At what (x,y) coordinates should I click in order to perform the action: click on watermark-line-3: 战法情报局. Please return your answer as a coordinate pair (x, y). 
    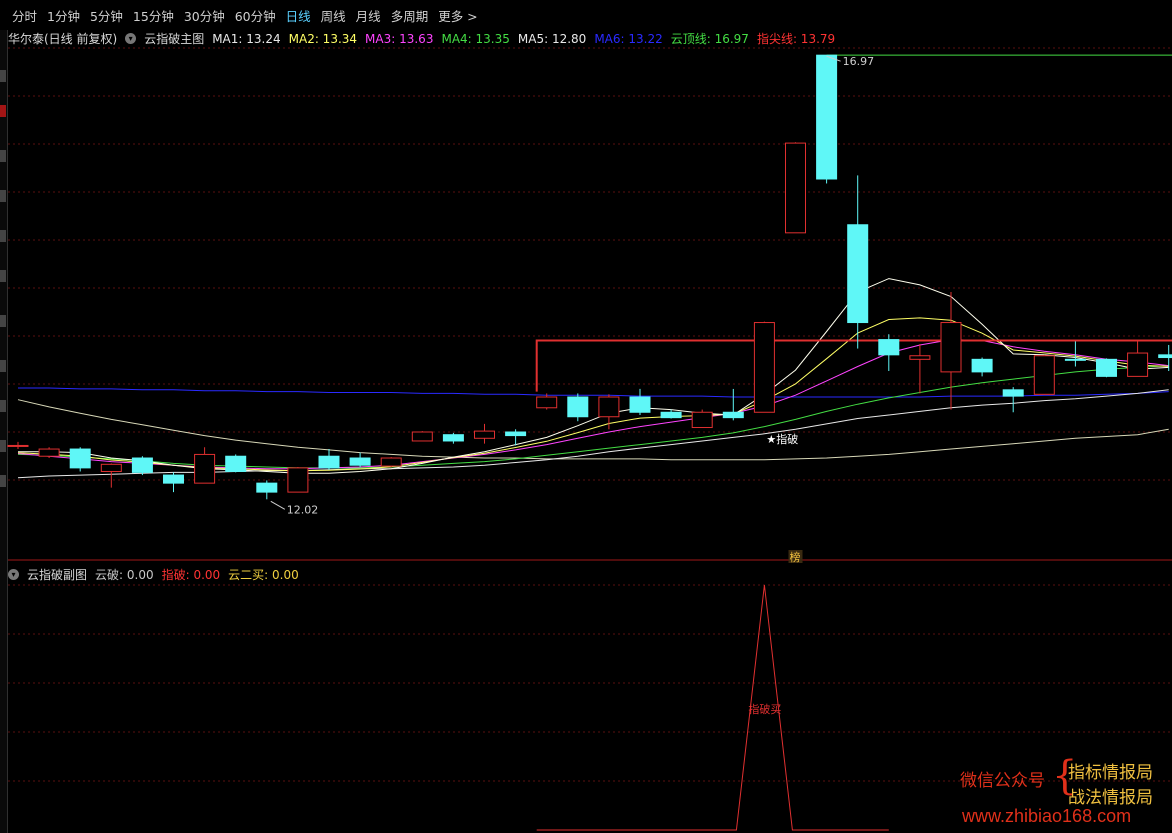
    Looking at the image, I should click on (1110, 798).